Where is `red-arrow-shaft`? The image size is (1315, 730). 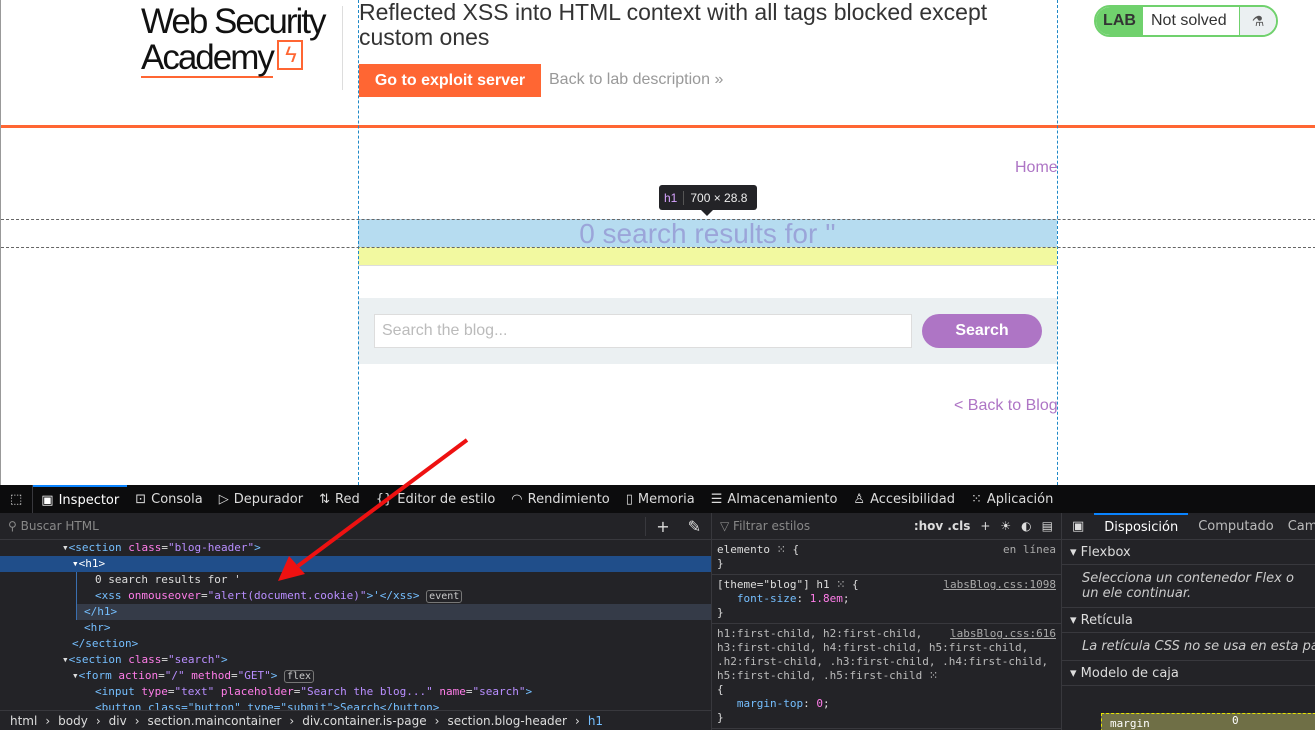
red-arrow-shaft is located at coordinates (382, 503).